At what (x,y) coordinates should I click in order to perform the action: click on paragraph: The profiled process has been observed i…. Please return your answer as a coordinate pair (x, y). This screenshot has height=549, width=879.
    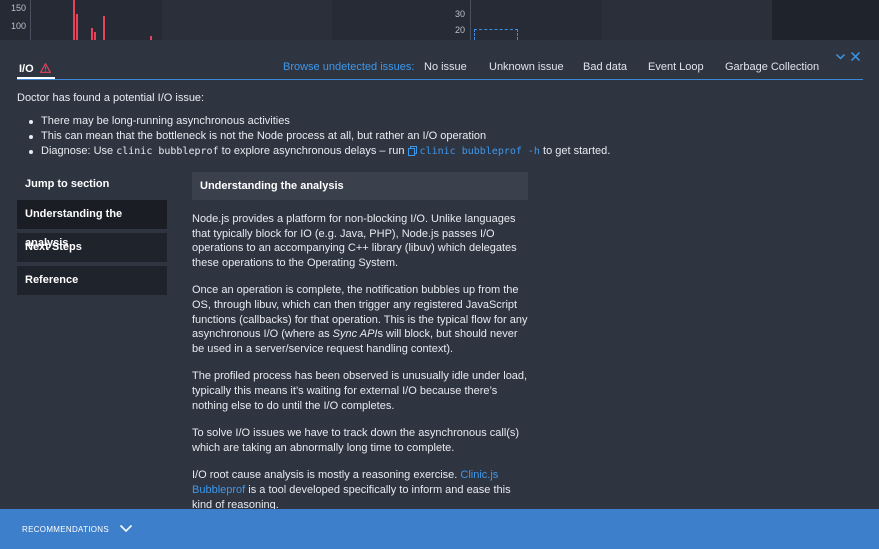
    Looking at the image, I should click on (360, 391).